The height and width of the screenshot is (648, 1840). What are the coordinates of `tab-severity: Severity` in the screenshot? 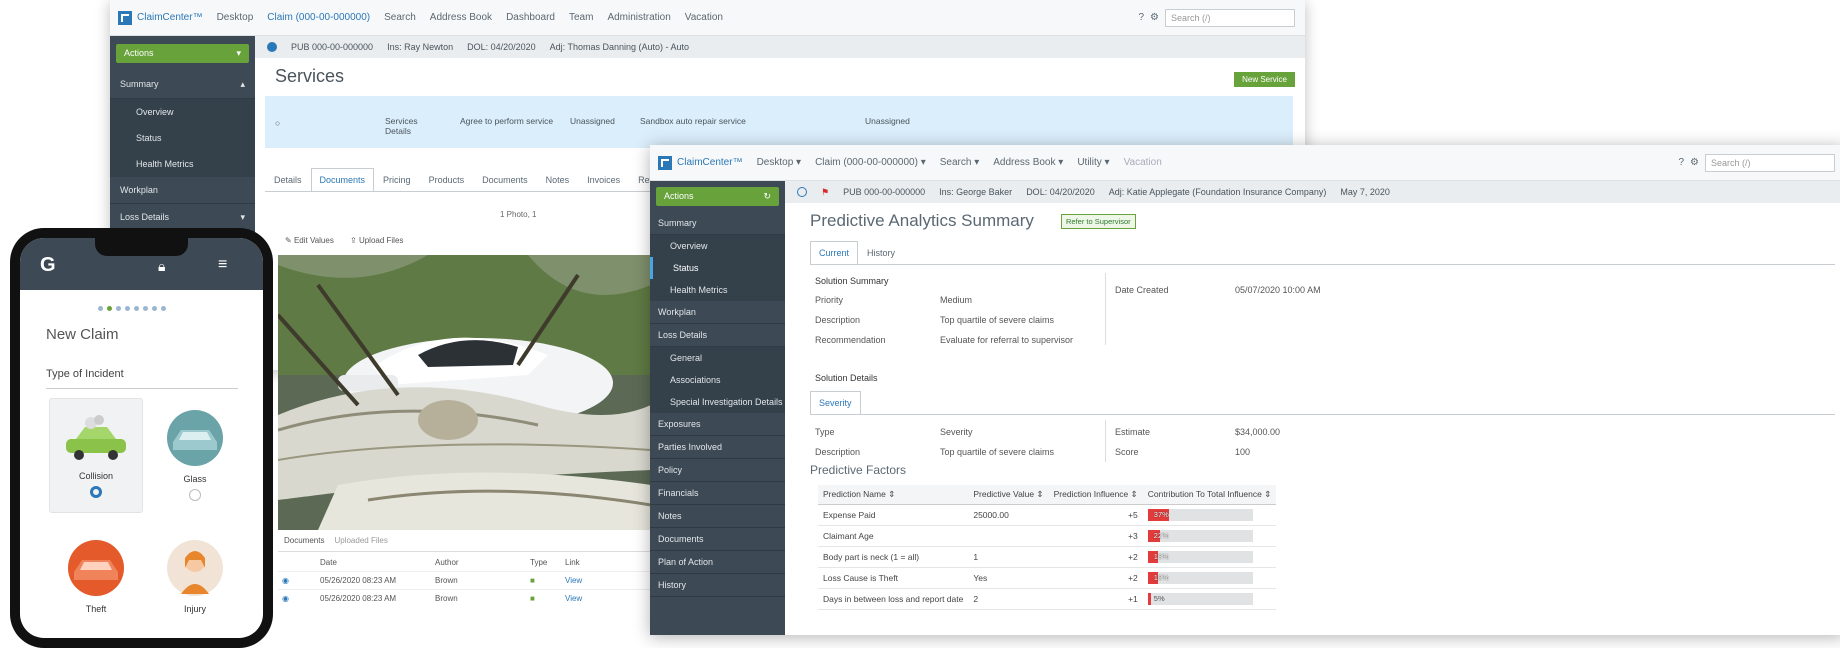 It's located at (835, 402).